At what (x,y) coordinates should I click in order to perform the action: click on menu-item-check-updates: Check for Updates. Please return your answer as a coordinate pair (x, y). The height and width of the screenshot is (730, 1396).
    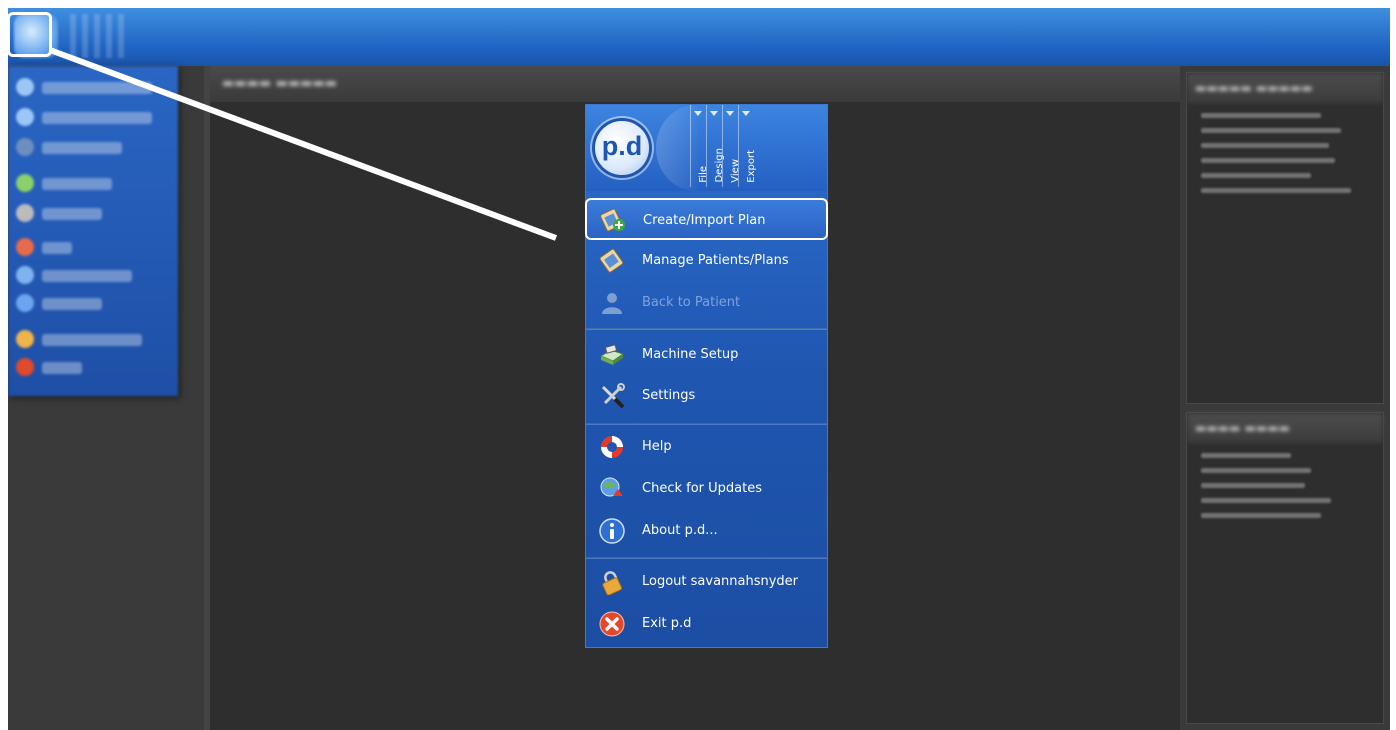
    Looking at the image, I should click on (706, 489).